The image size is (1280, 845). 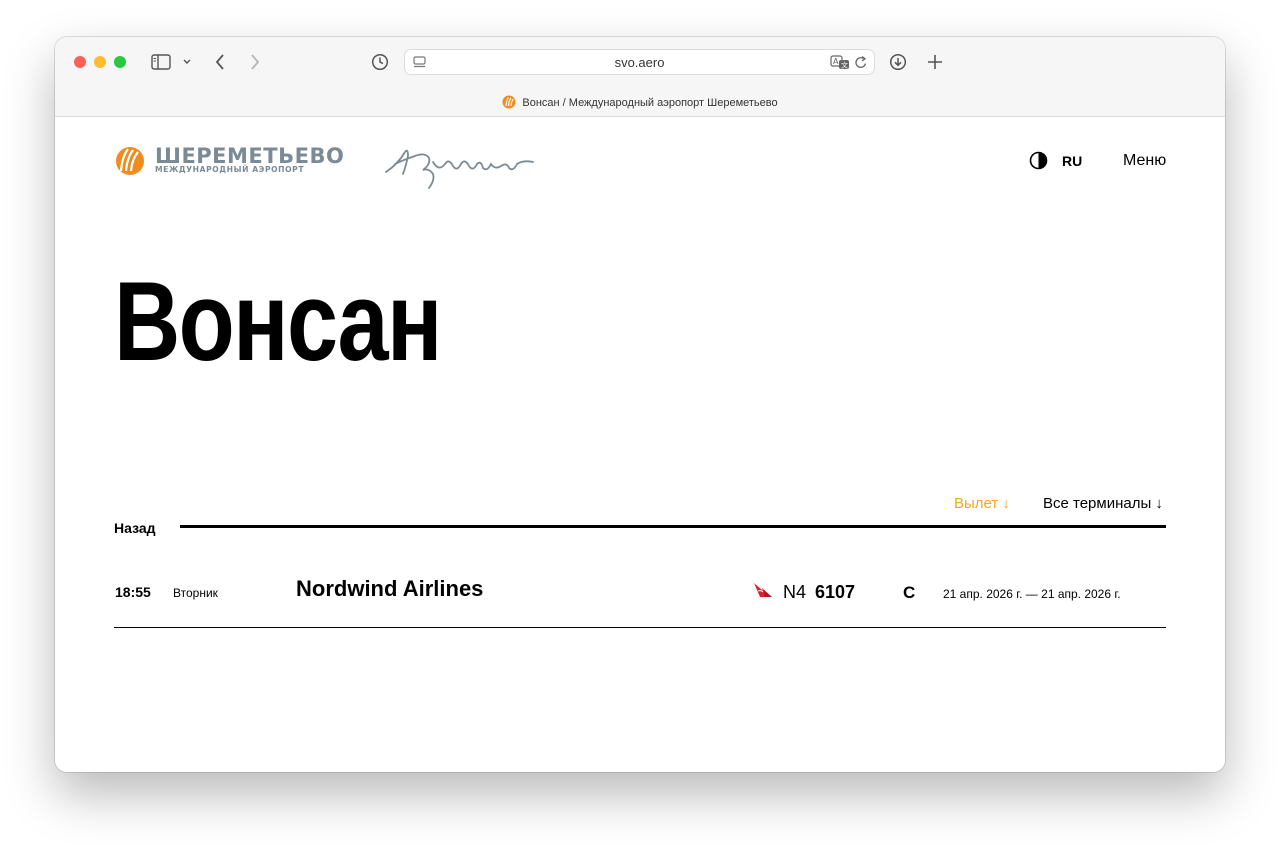 I want to click on back-icon, so click(x=220, y=62).